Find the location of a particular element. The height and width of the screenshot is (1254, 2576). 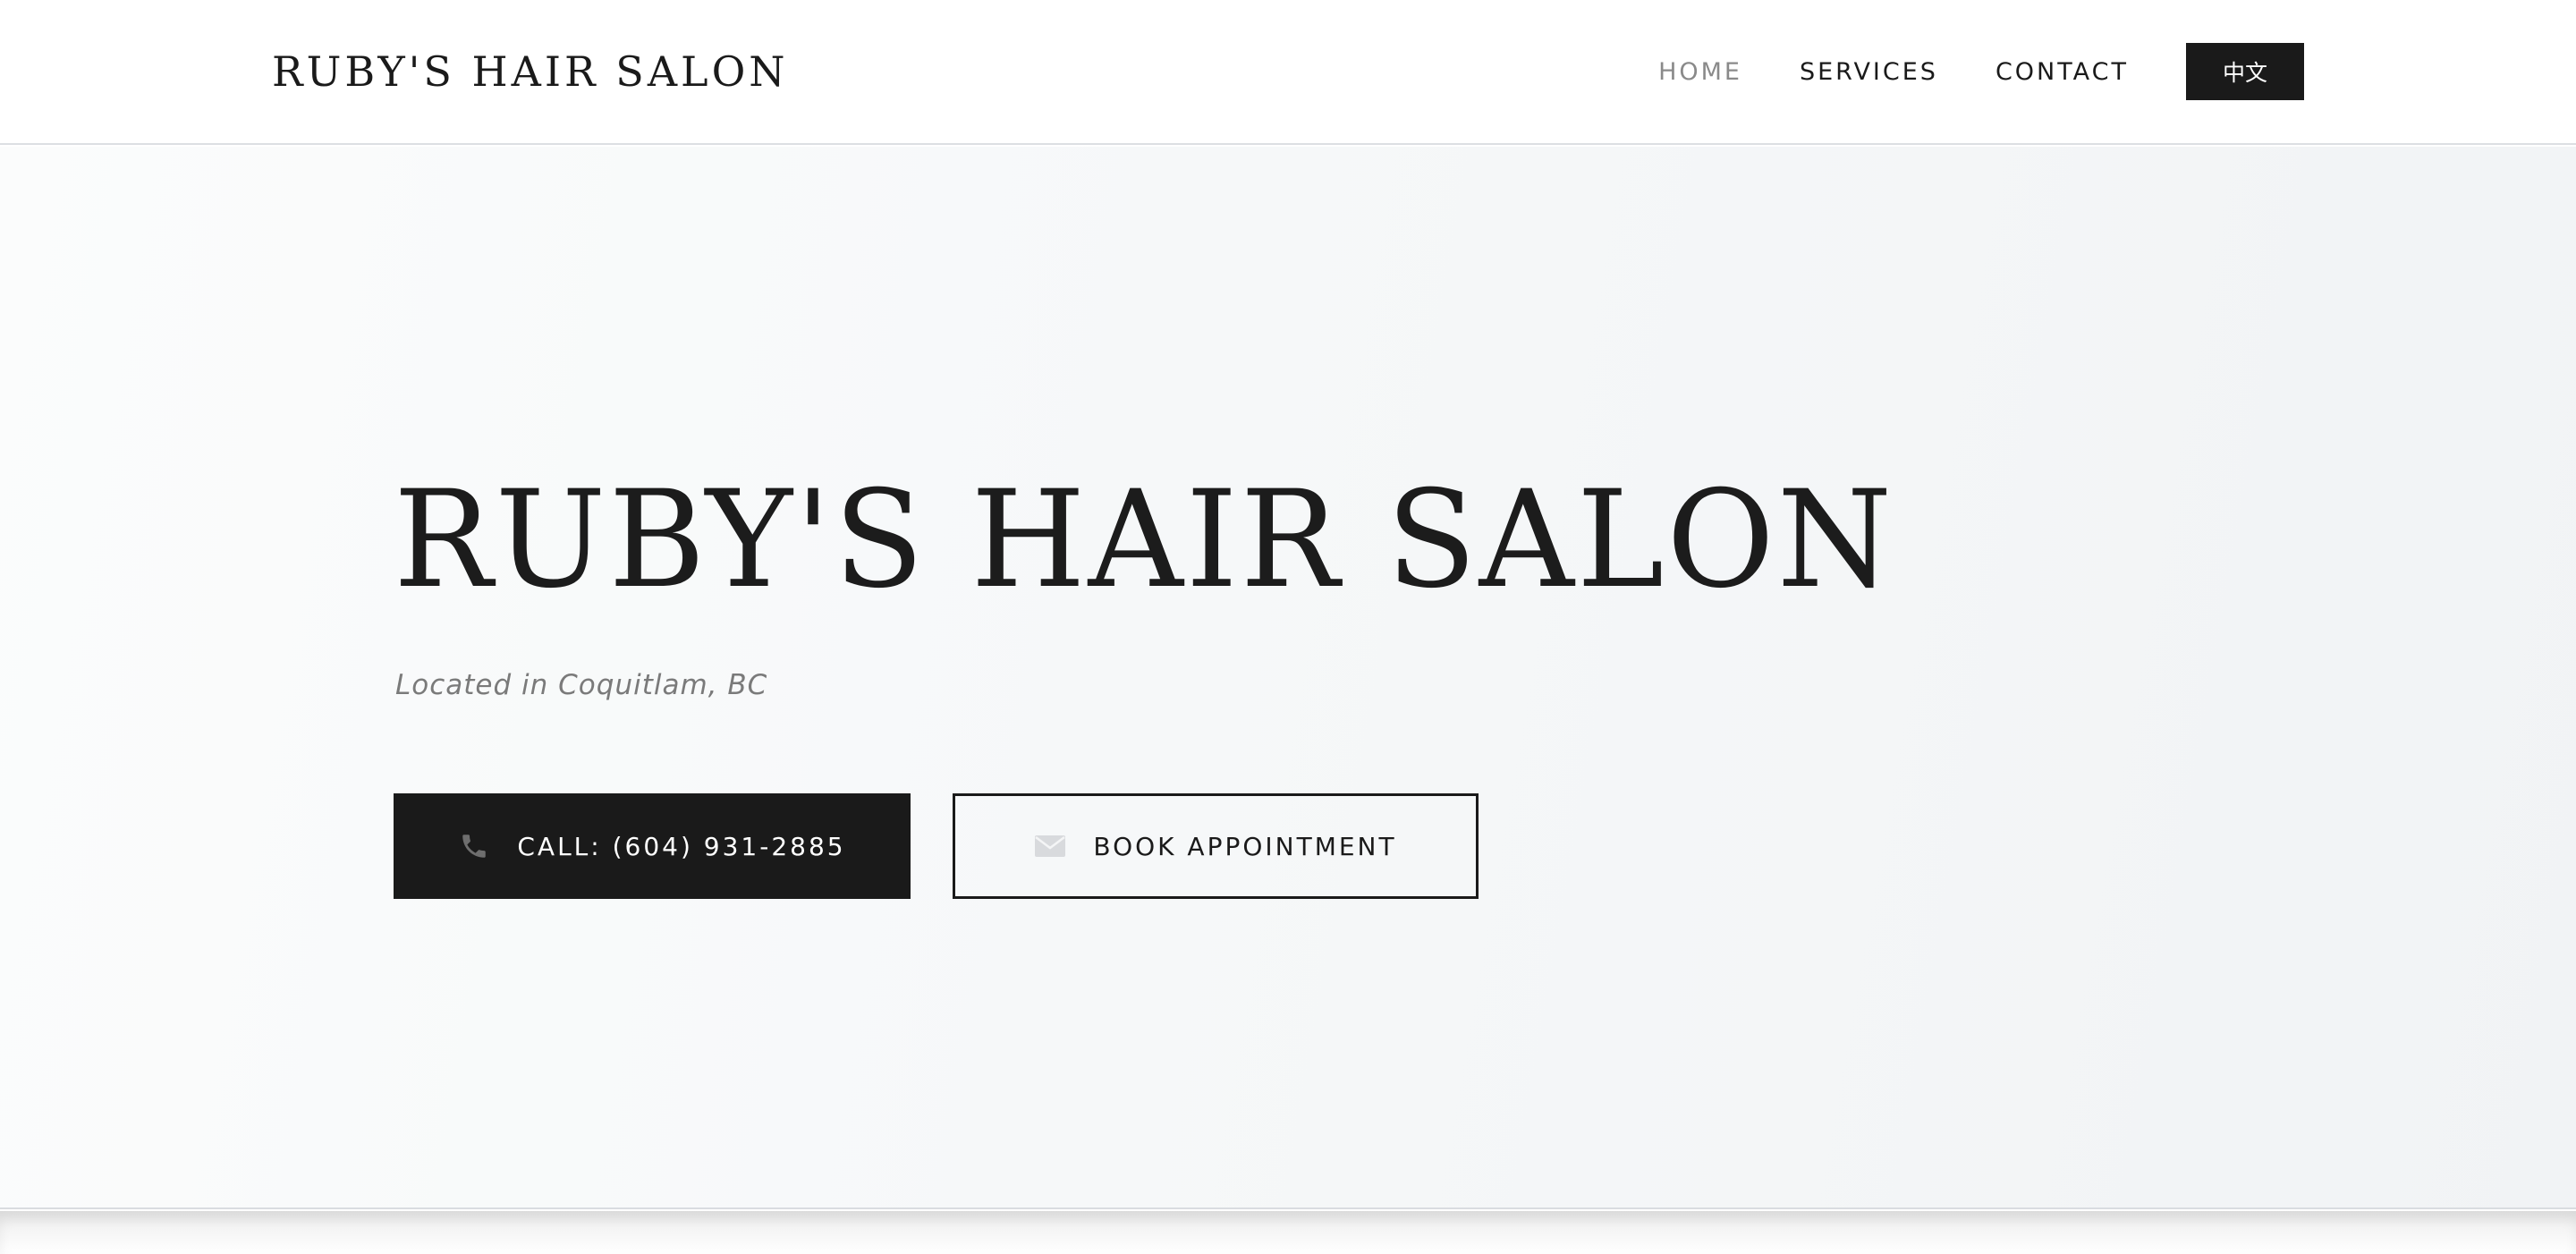

language-toggle-button: 中文 is located at coordinates (2245, 71).